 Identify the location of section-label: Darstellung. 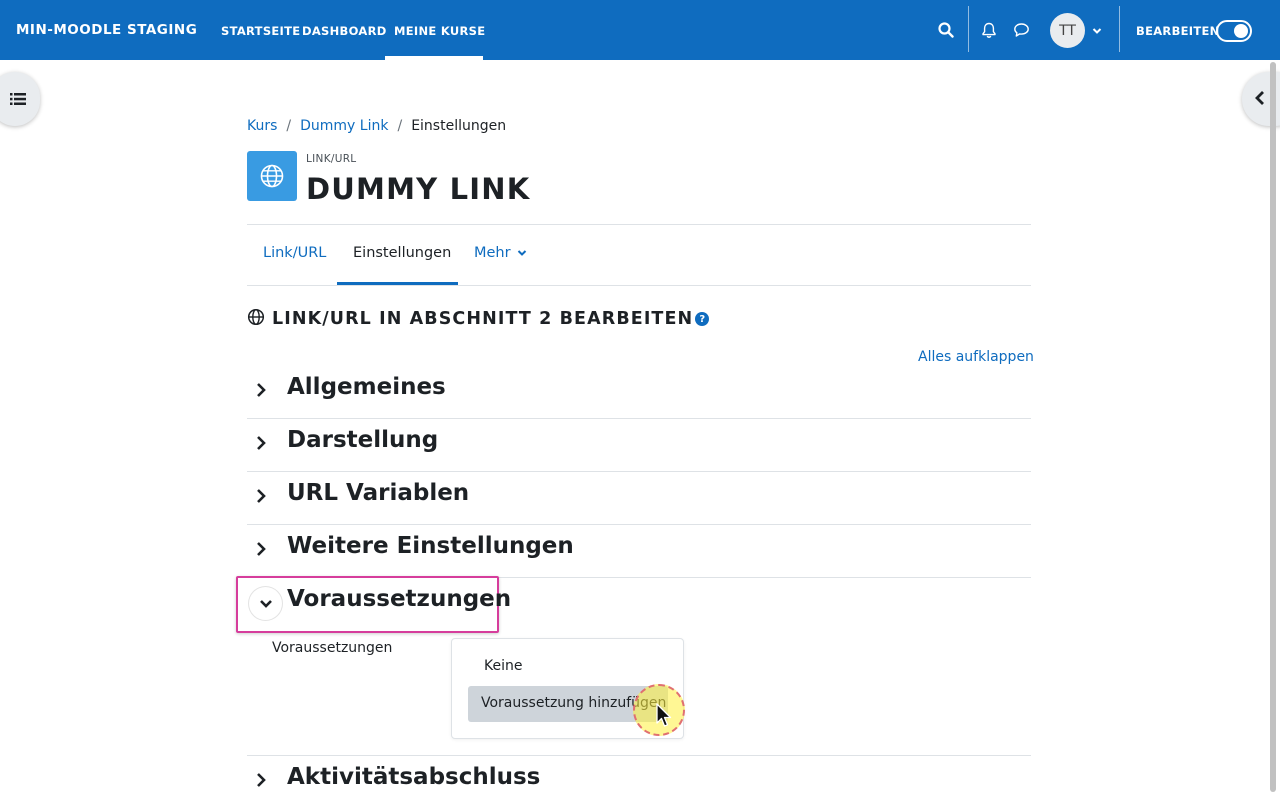
(363, 440).